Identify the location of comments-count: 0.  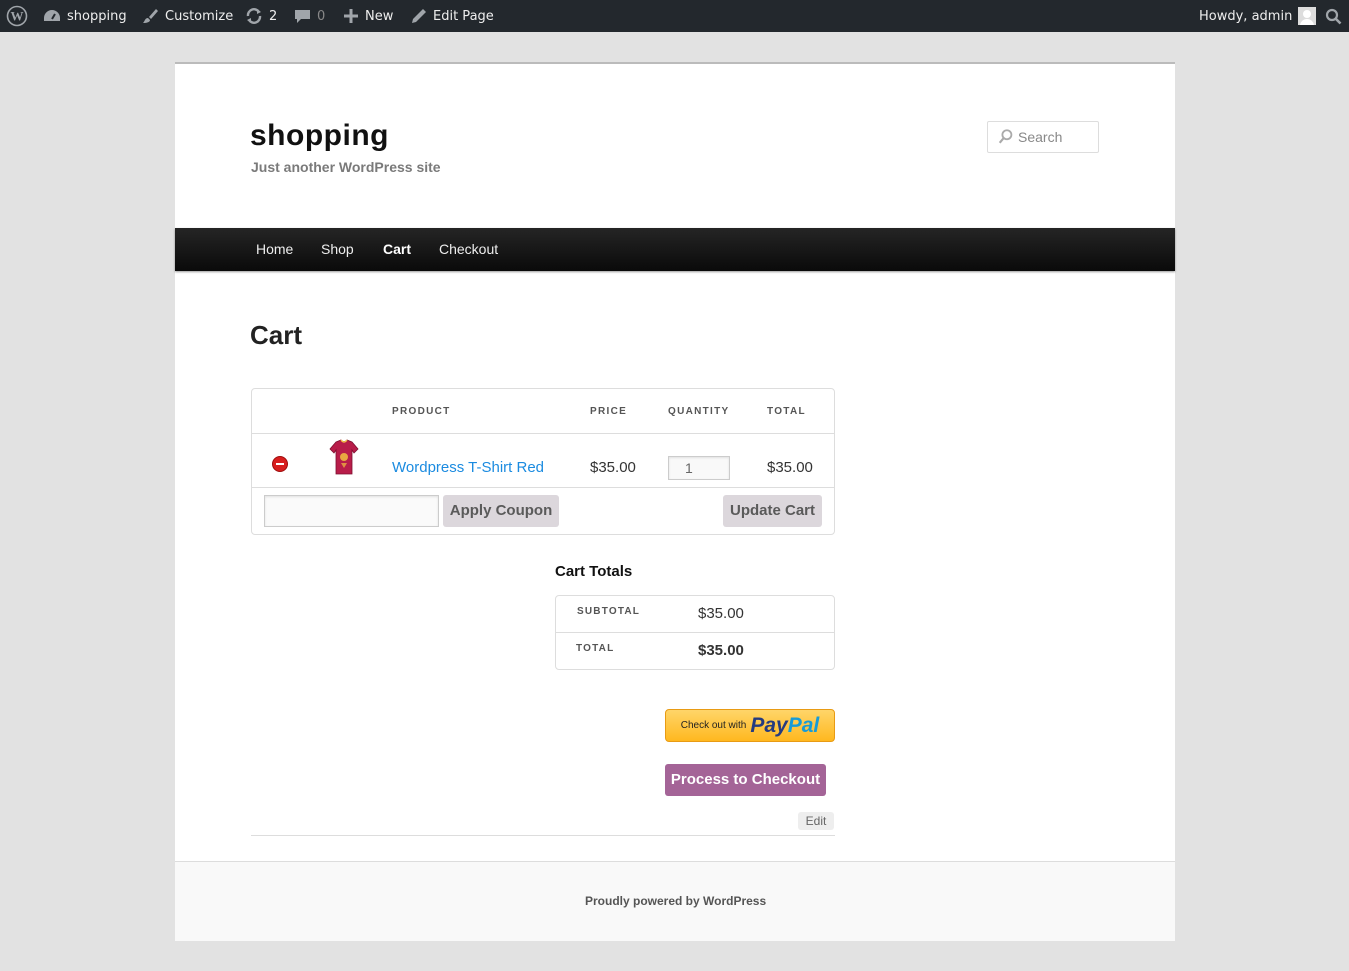
(321, 16).